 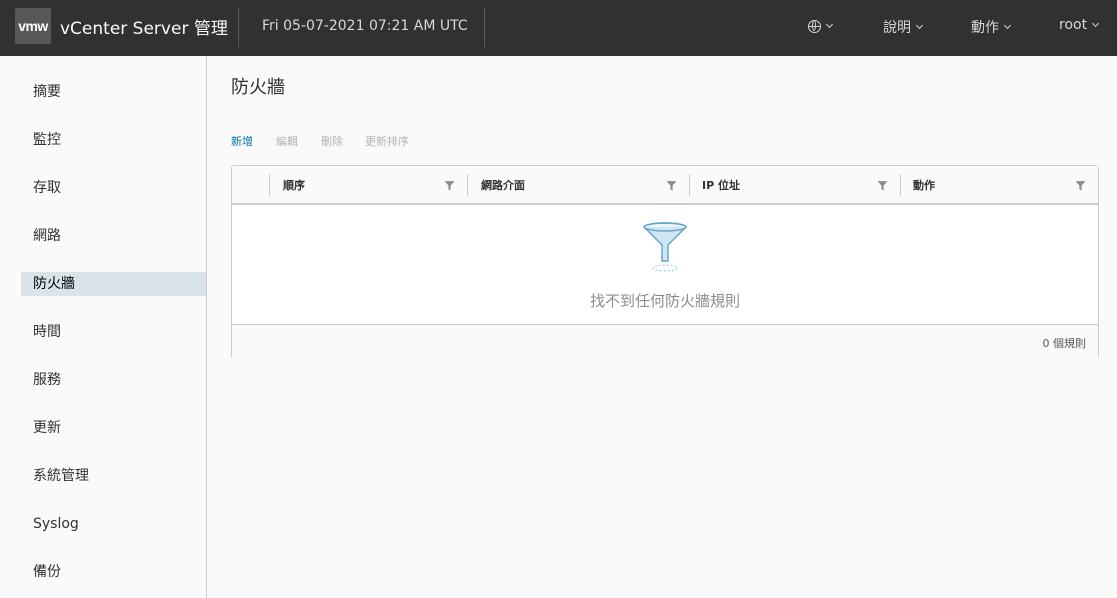 What do you see at coordinates (144, 29) in the screenshot?
I see `app-title: vCenter Server 管理` at bounding box center [144, 29].